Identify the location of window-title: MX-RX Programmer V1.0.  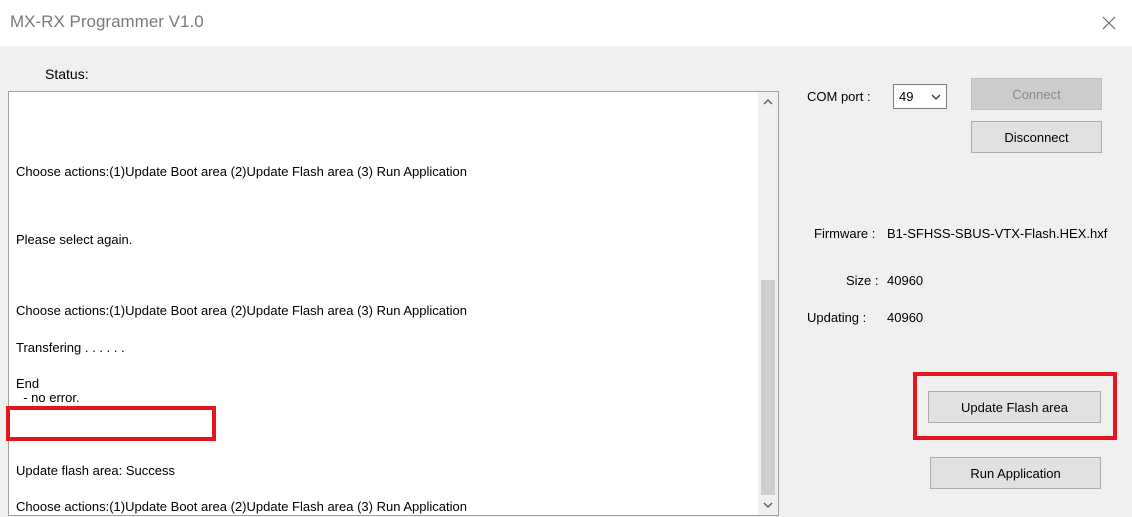
(107, 21).